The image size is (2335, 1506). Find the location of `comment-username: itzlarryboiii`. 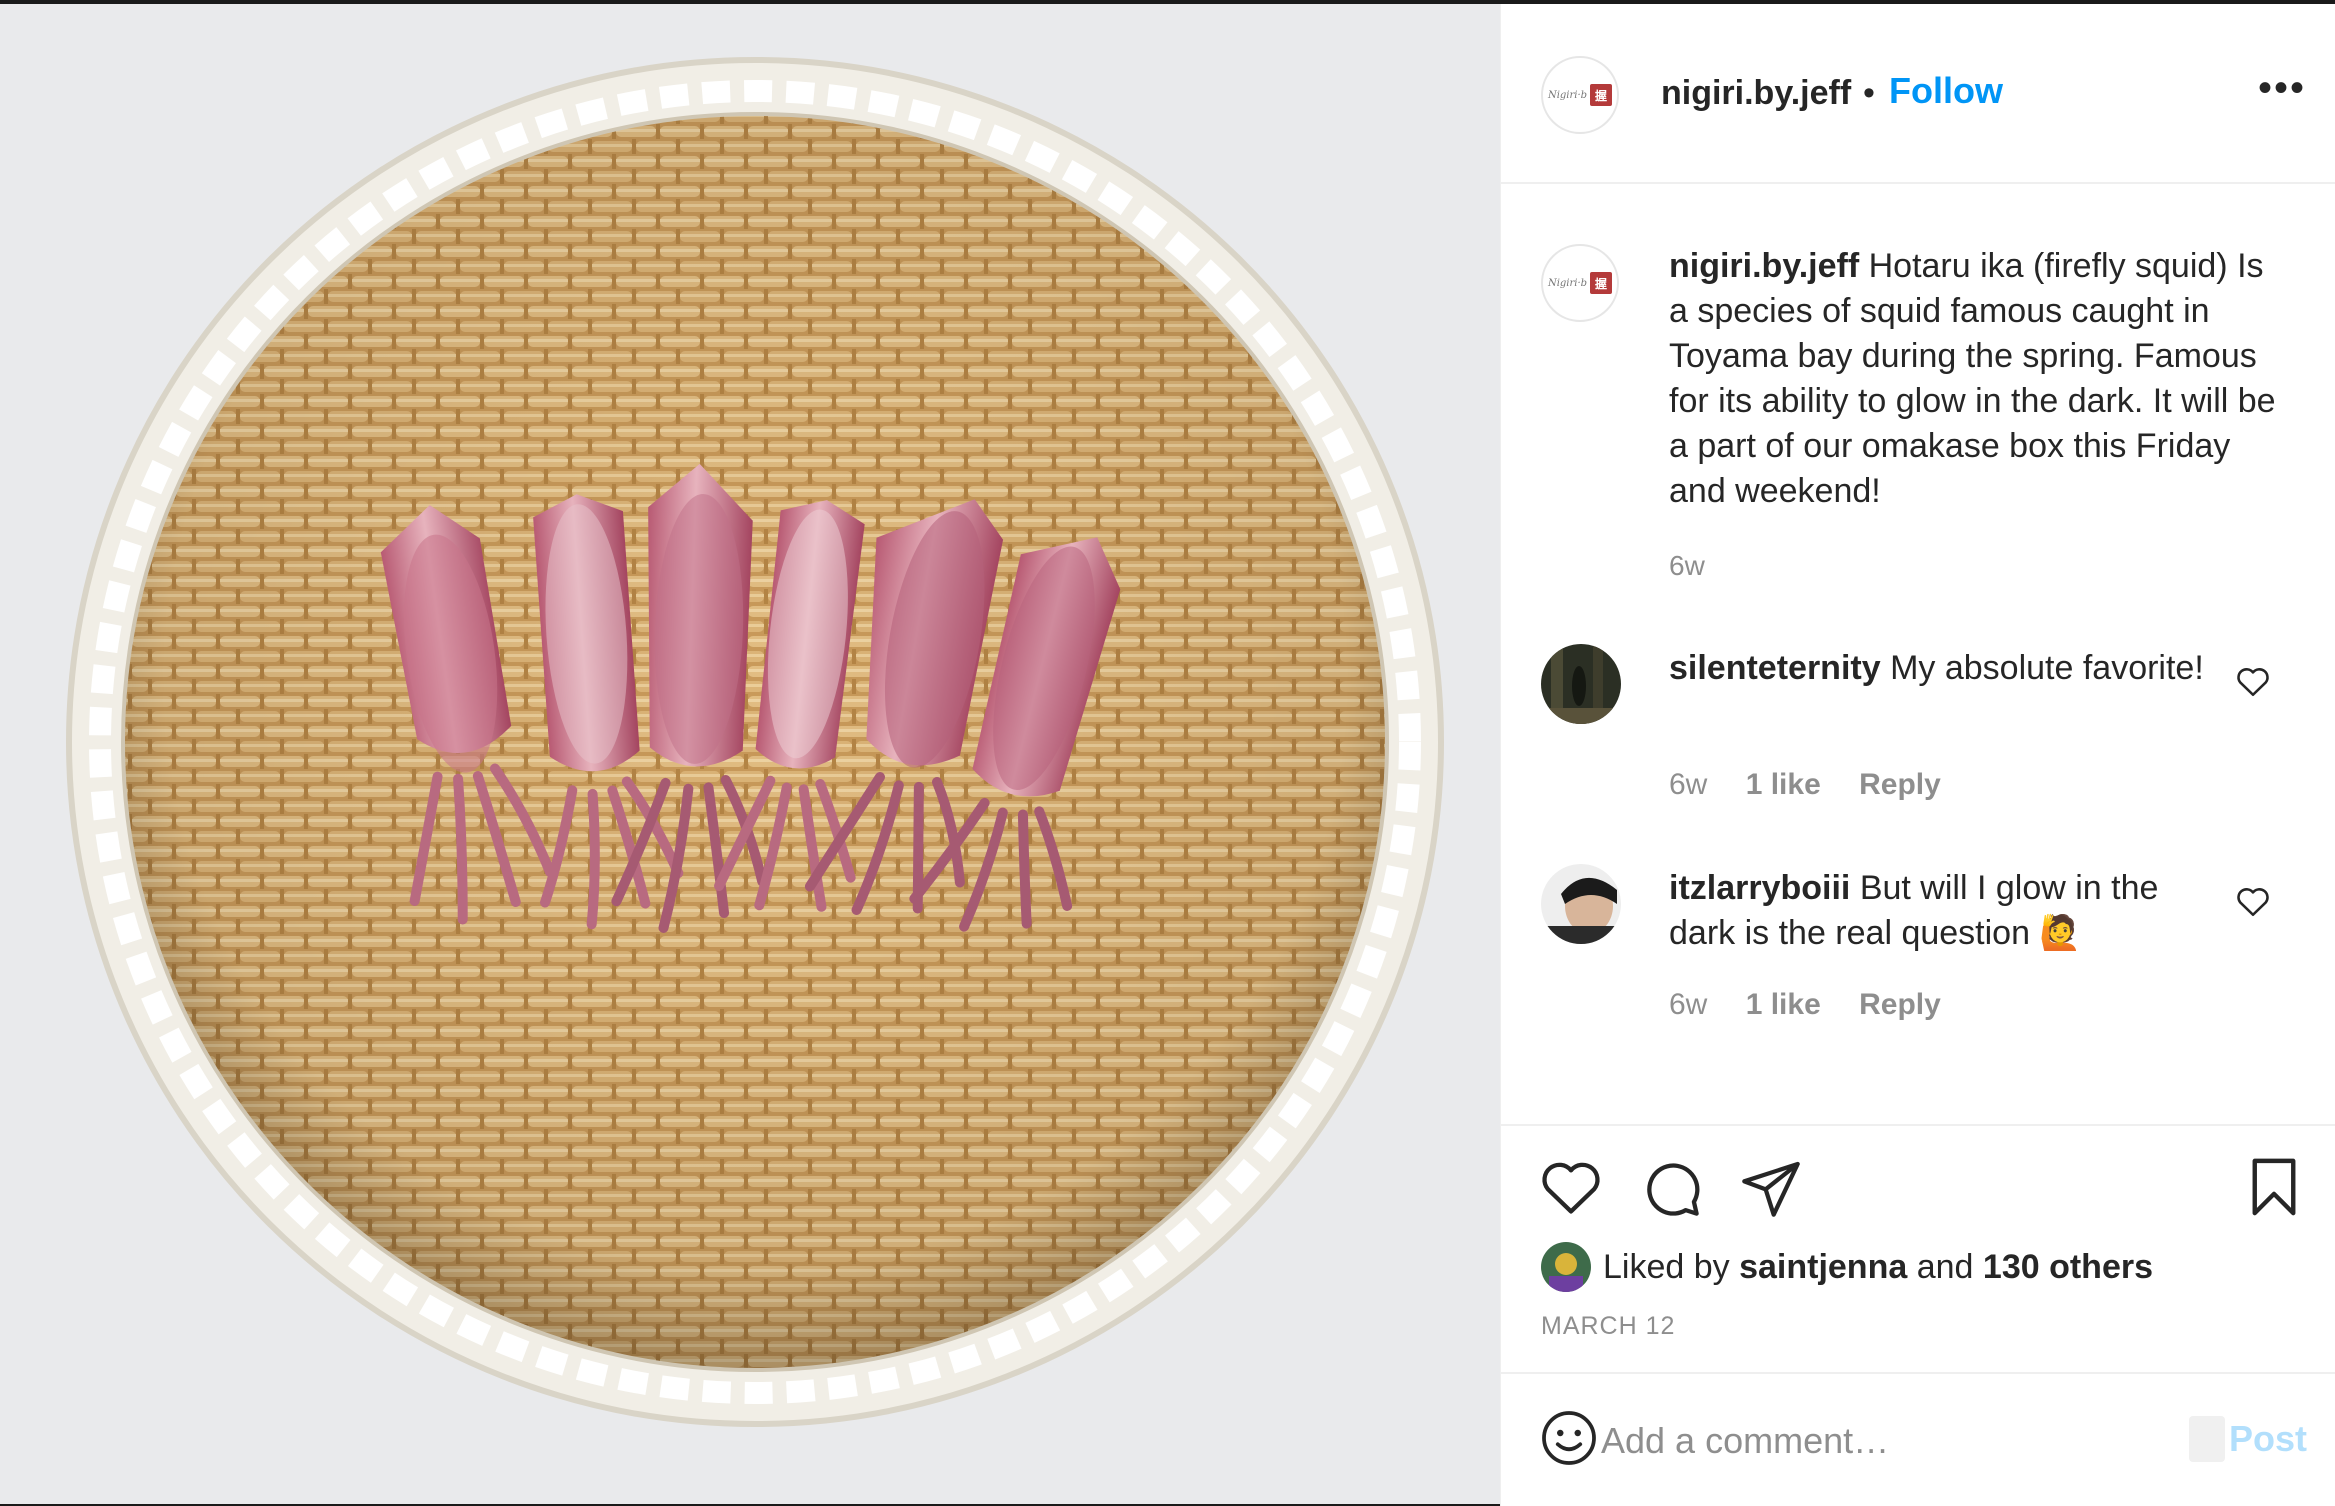

comment-username: itzlarryboiii is located at coordinates (1759, 888).